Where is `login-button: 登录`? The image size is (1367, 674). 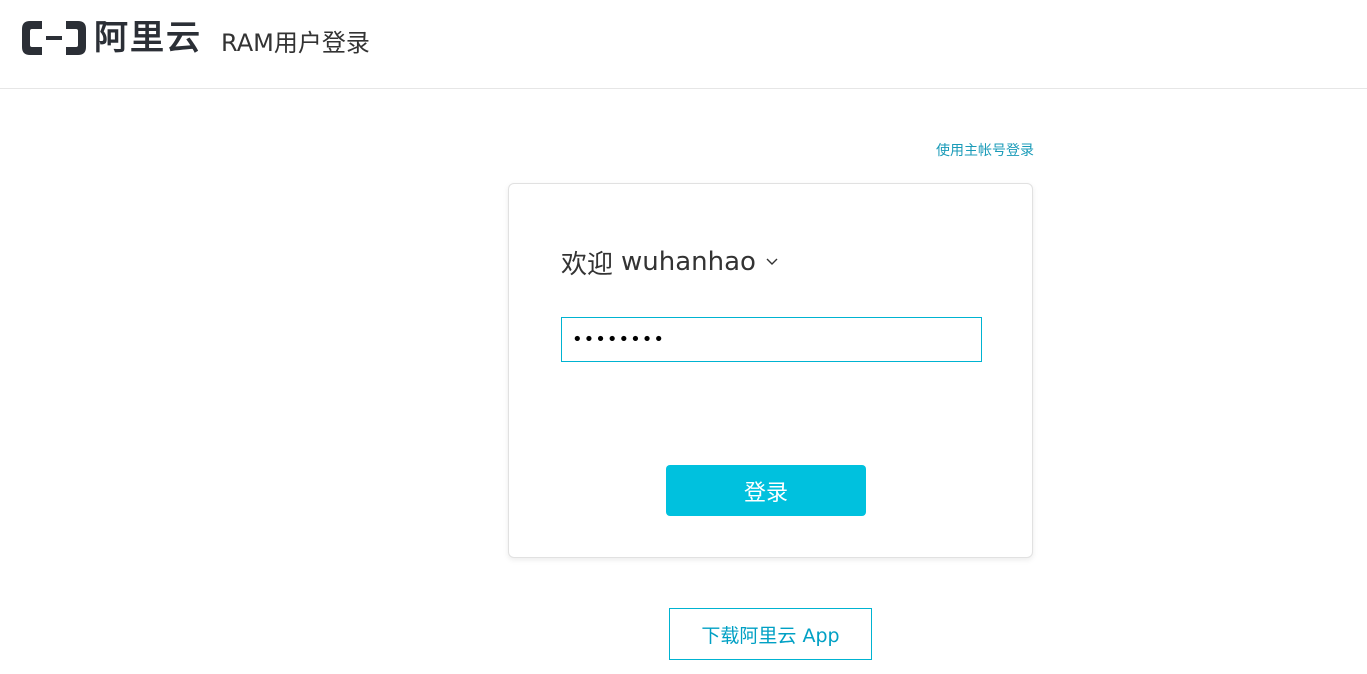 login-button: 登录 is located at coordinates (766, 490).